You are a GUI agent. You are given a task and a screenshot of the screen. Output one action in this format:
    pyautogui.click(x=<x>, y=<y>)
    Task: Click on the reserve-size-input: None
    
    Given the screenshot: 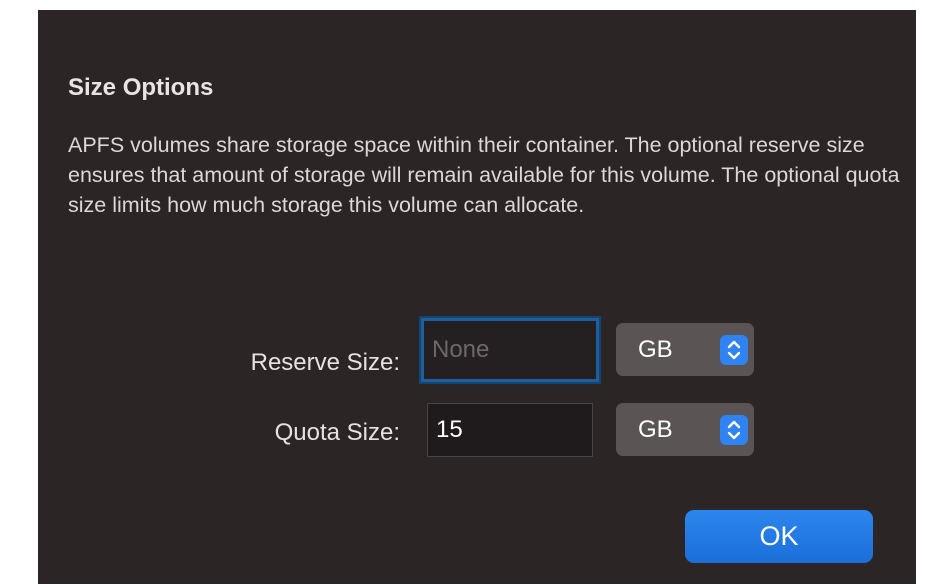 What is the action you would take?
    pyautogui.click(x=510, y=350)
    